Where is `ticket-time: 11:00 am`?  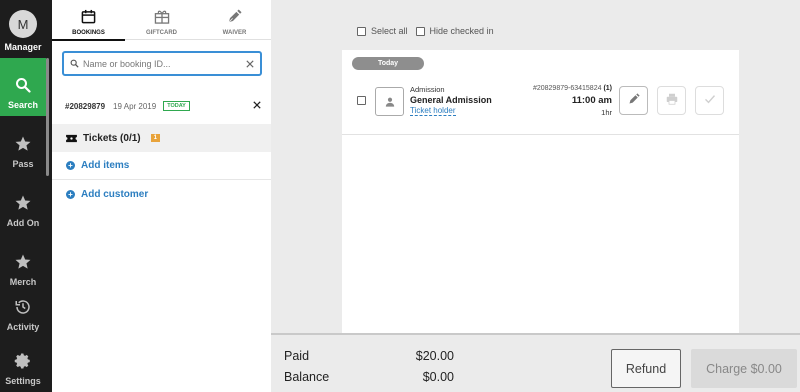
ticket-time: 11:00 am is located at coordinates (591, 100).